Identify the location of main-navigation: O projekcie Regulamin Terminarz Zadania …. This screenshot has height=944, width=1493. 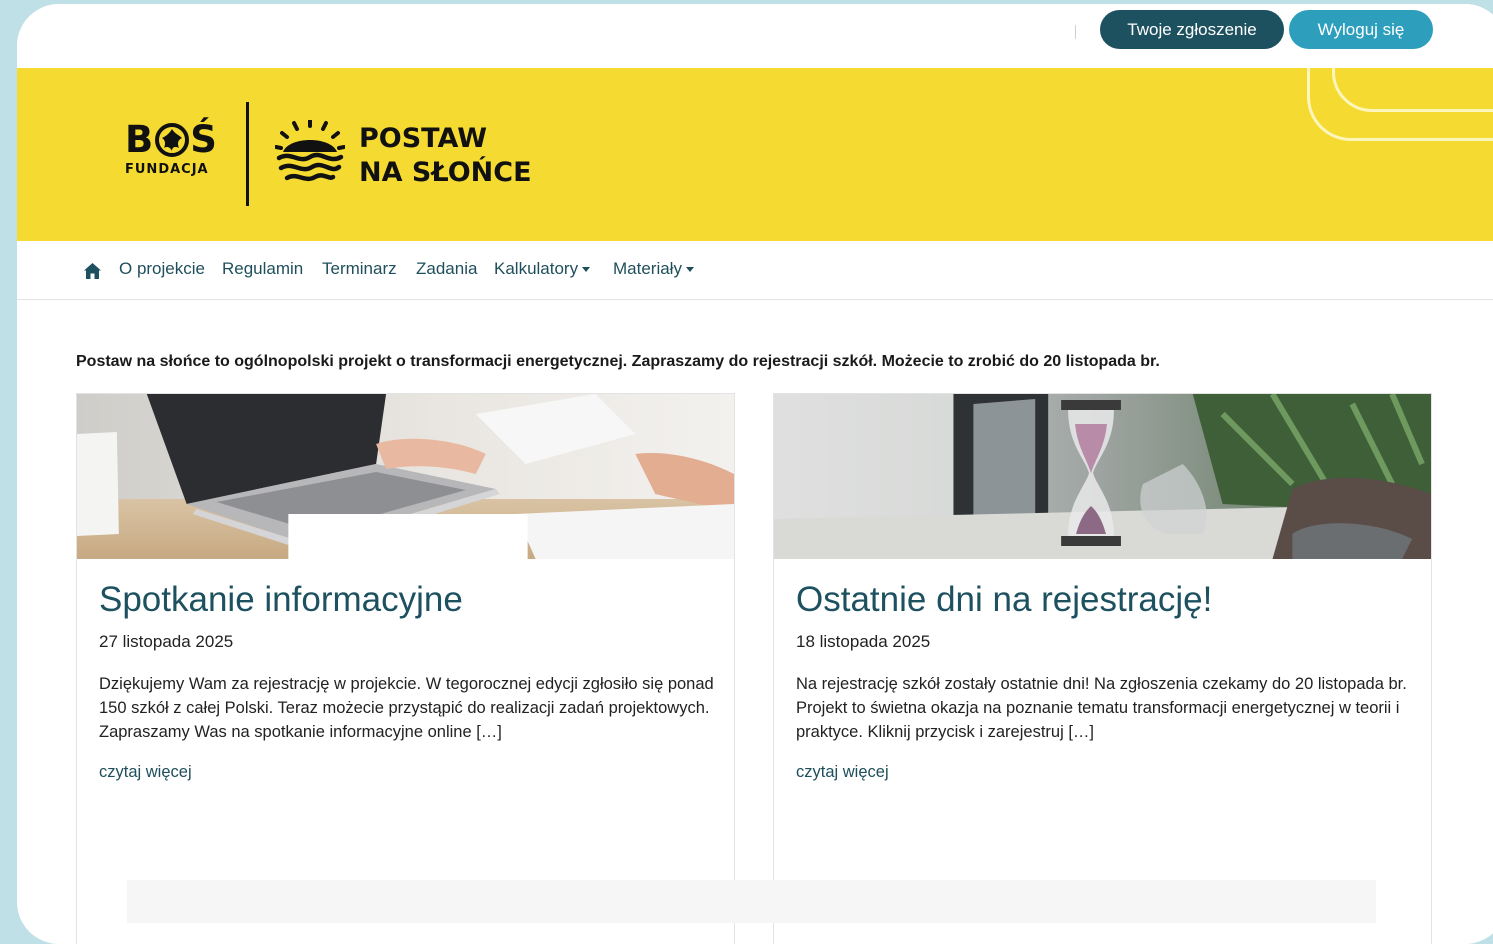
(755, 270).